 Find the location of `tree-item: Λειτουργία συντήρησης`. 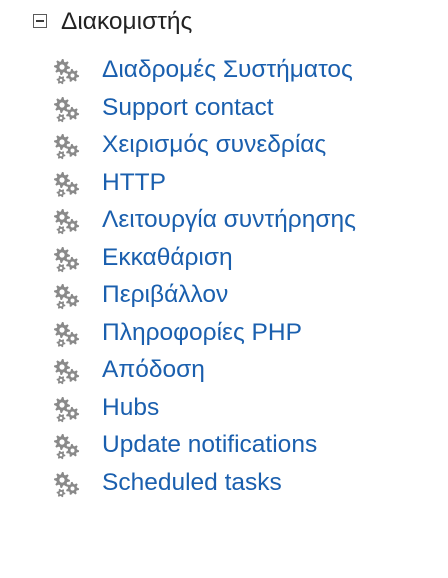

tree-item: Λειτουργία συντήρησης is located at coordinates (224, 223).